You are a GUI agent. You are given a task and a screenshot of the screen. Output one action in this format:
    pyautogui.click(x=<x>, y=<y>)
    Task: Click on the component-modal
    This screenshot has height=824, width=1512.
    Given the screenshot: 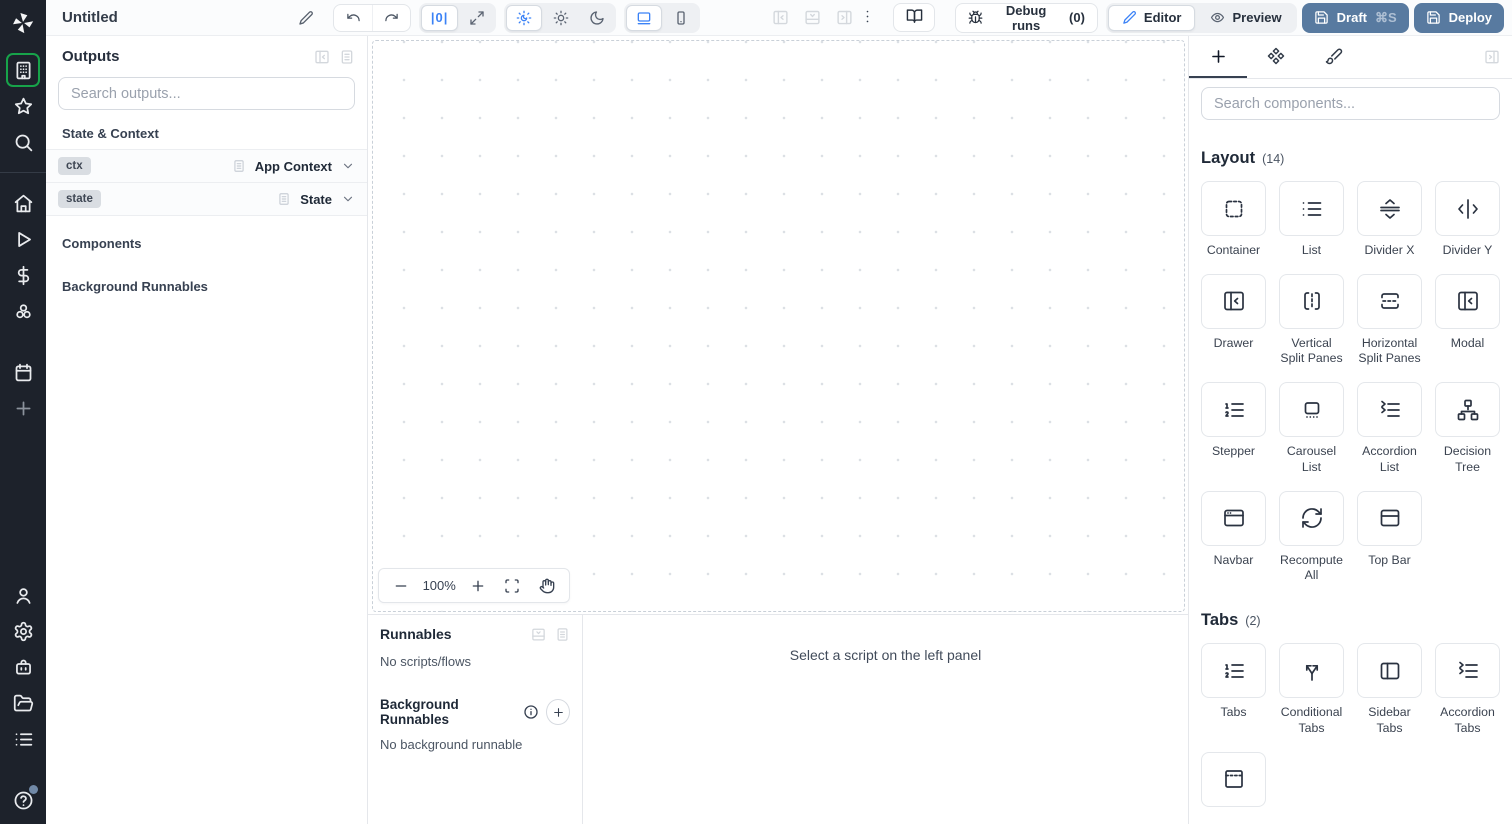 What is the action you would take?
    pyautogui.click(x=1467, y=301)
    